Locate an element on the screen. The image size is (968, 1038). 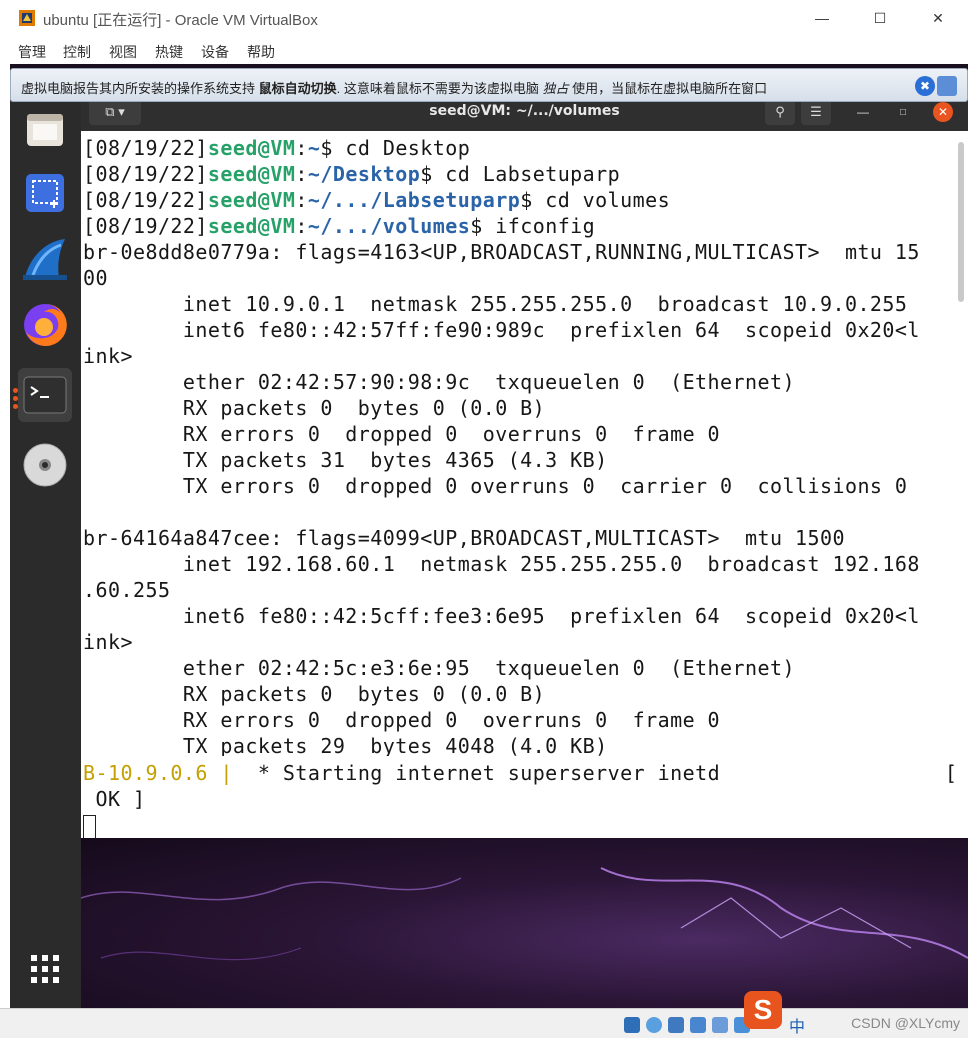
wireshark-fin-icon is located at coordinates (45, 259).